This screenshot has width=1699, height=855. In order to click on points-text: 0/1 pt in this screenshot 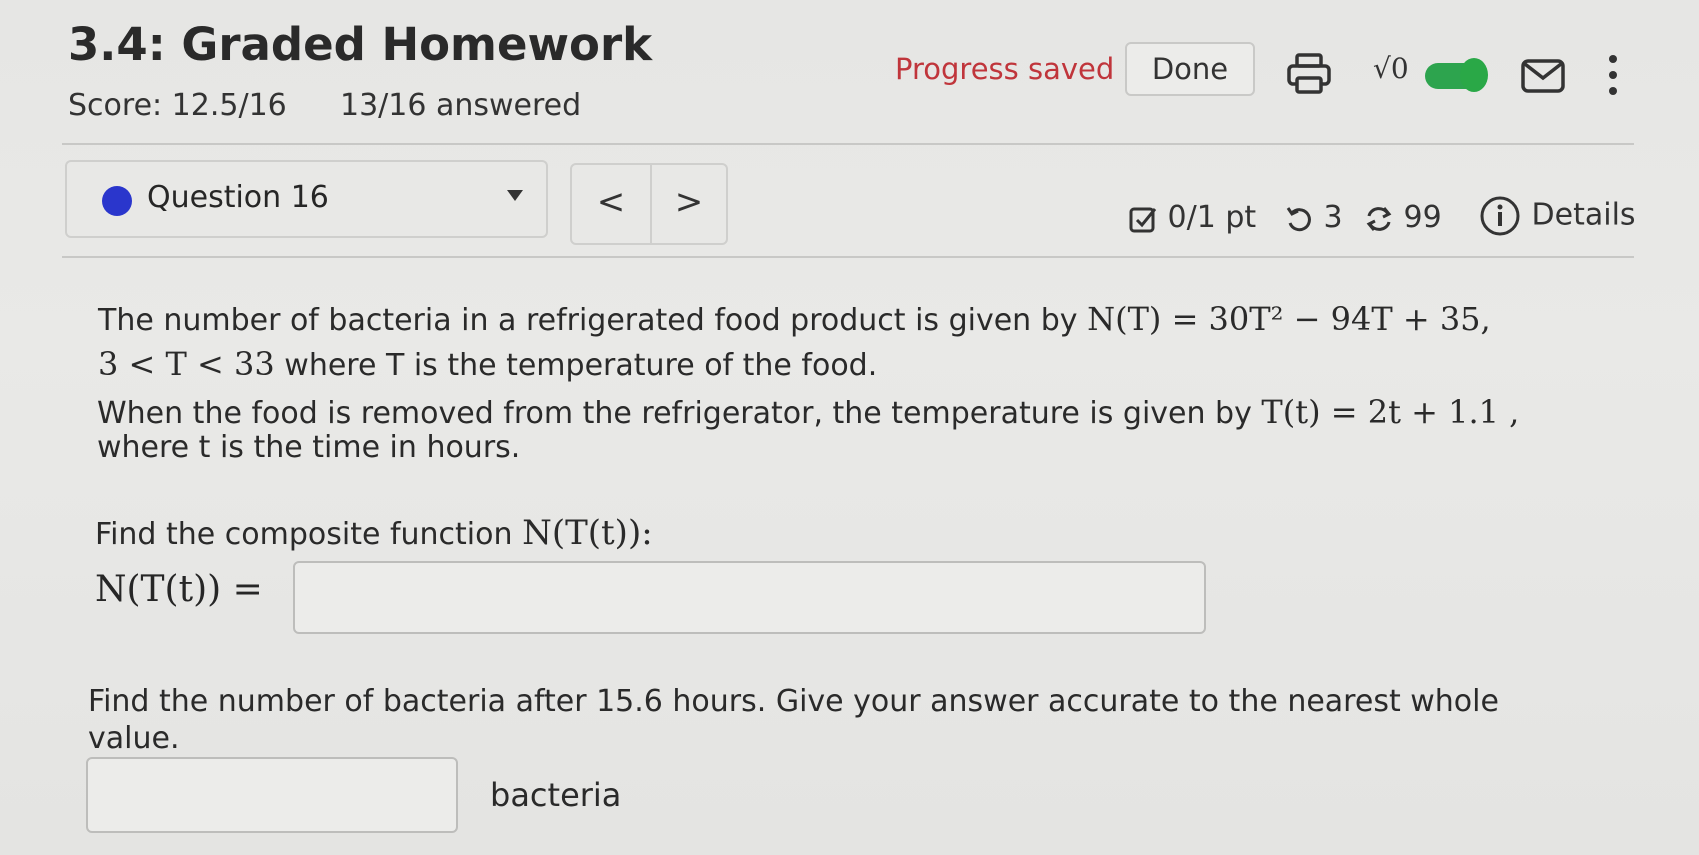, I will do `click(1212, 217)`.